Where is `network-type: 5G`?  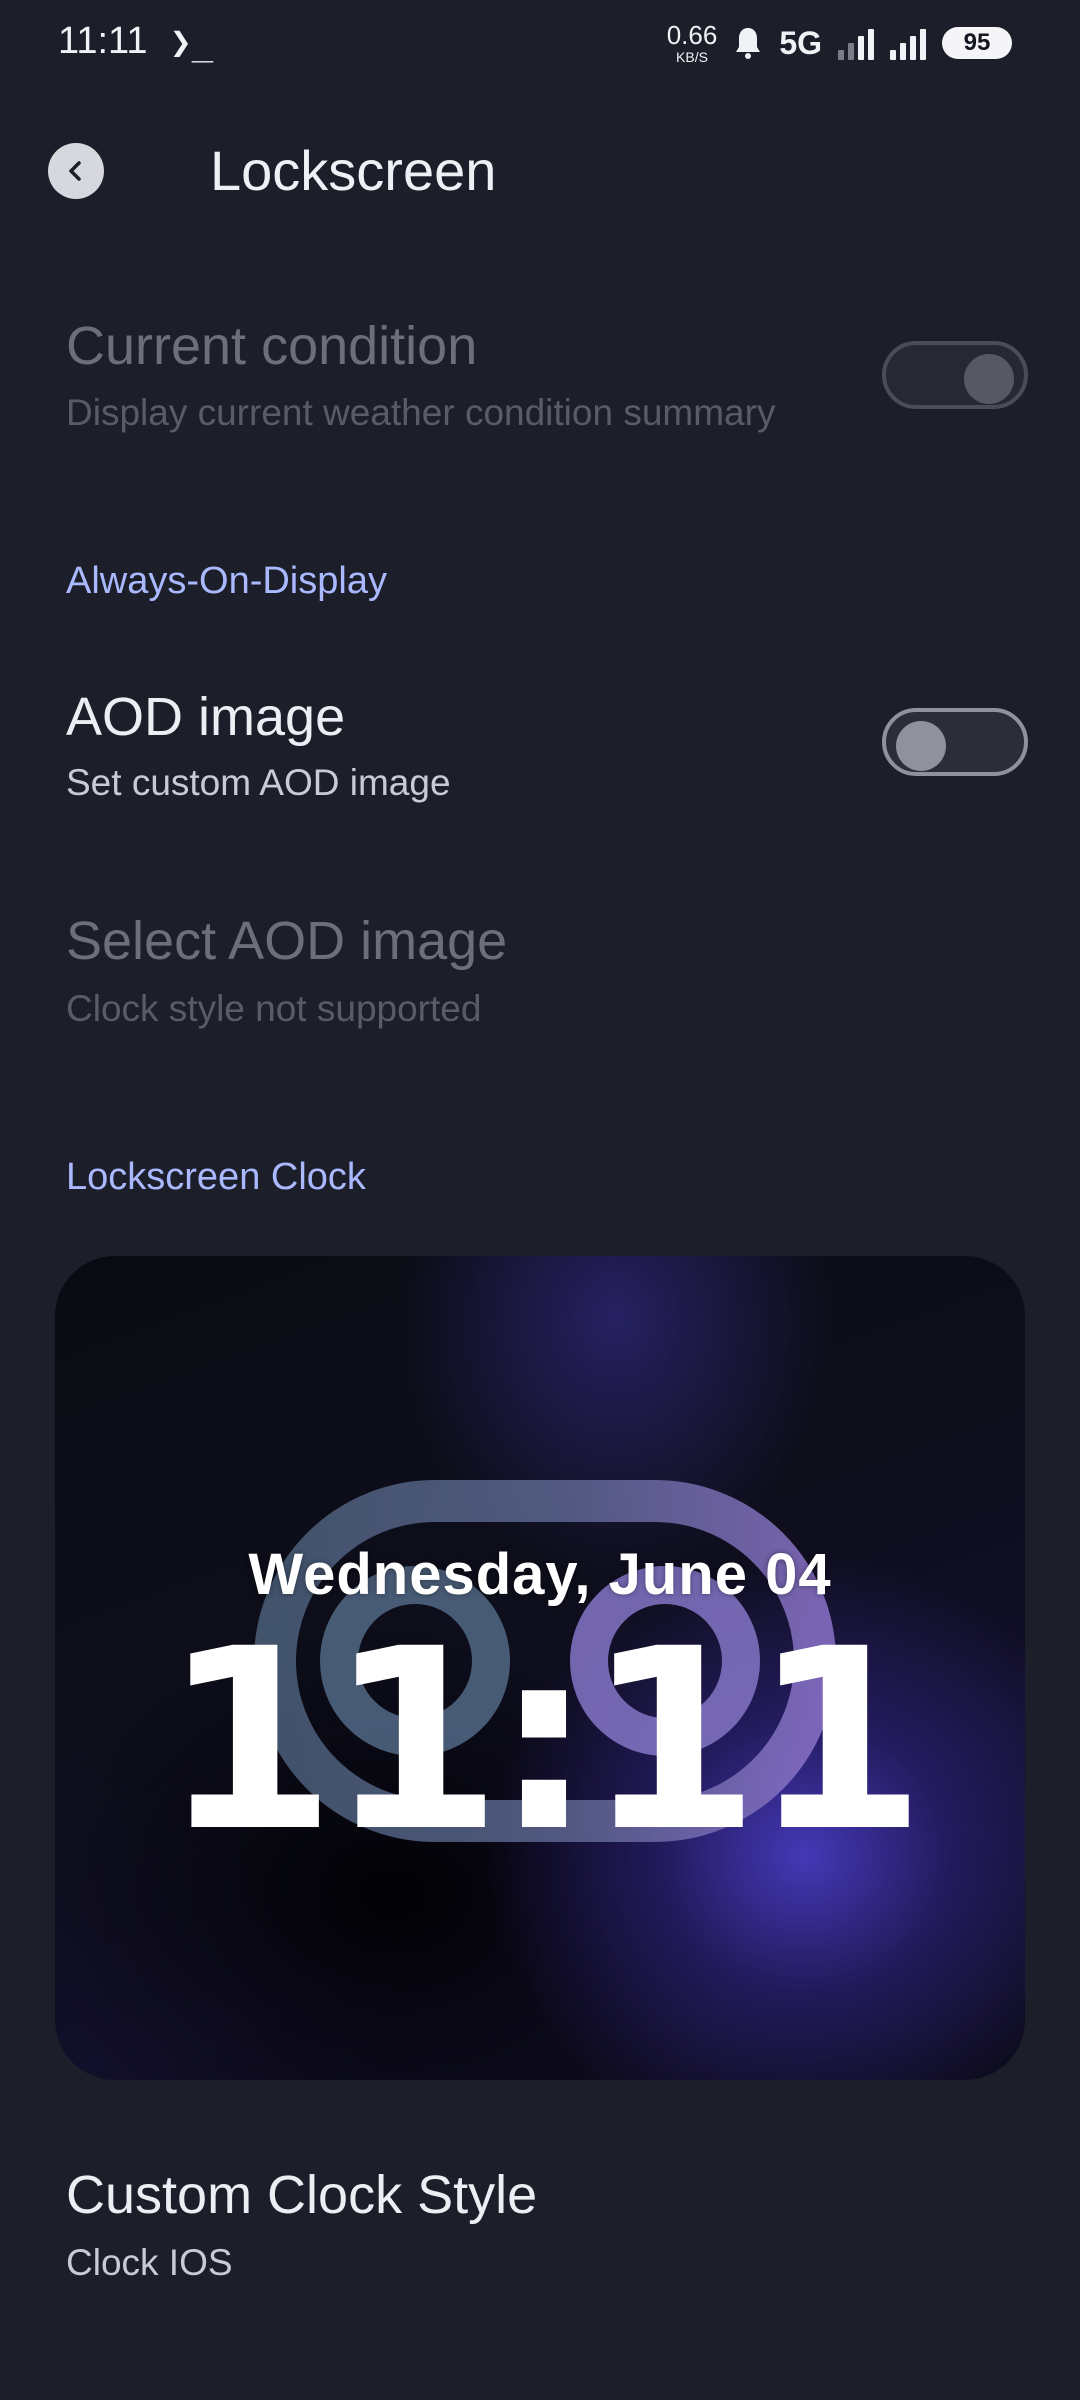
network-type: 5G is located at coordinates (800, 42).